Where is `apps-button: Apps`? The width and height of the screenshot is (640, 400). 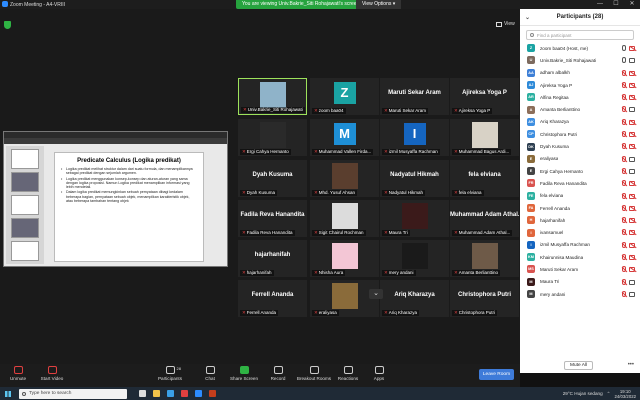 apps-button: Apps is located at coordinates (379, 373).